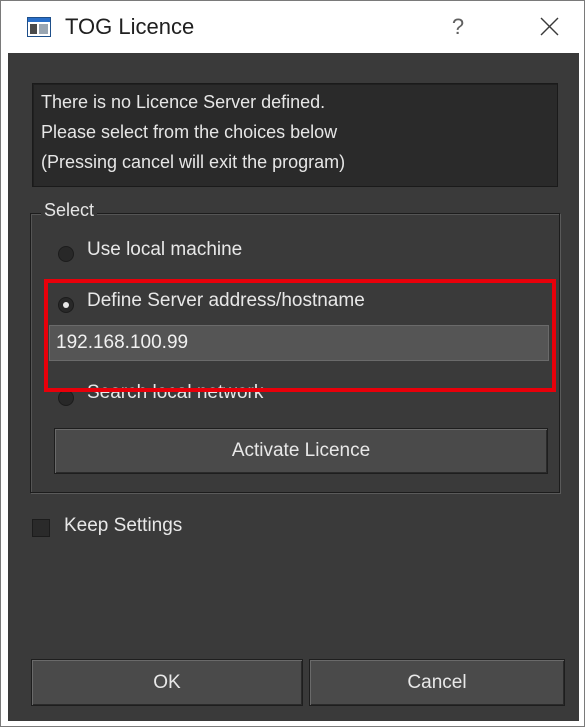 This screenshot has height=727, width=585. I want to click on cancel-button: Cancel, so click(437, 682).